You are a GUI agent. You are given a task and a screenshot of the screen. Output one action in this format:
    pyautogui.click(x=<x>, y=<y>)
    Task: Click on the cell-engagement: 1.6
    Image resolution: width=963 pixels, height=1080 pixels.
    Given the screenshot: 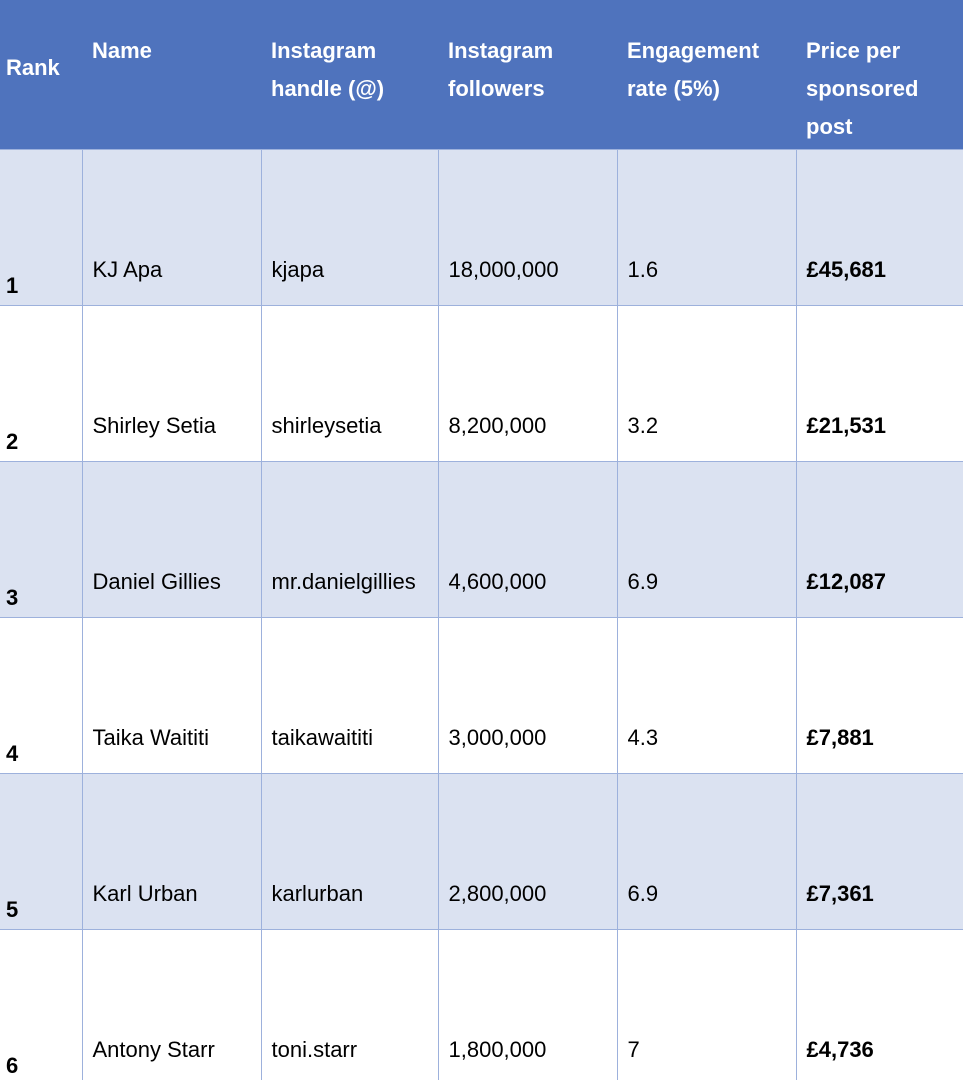 What is the action you would take?
    pyautogui.click(x=706, y=227)
    